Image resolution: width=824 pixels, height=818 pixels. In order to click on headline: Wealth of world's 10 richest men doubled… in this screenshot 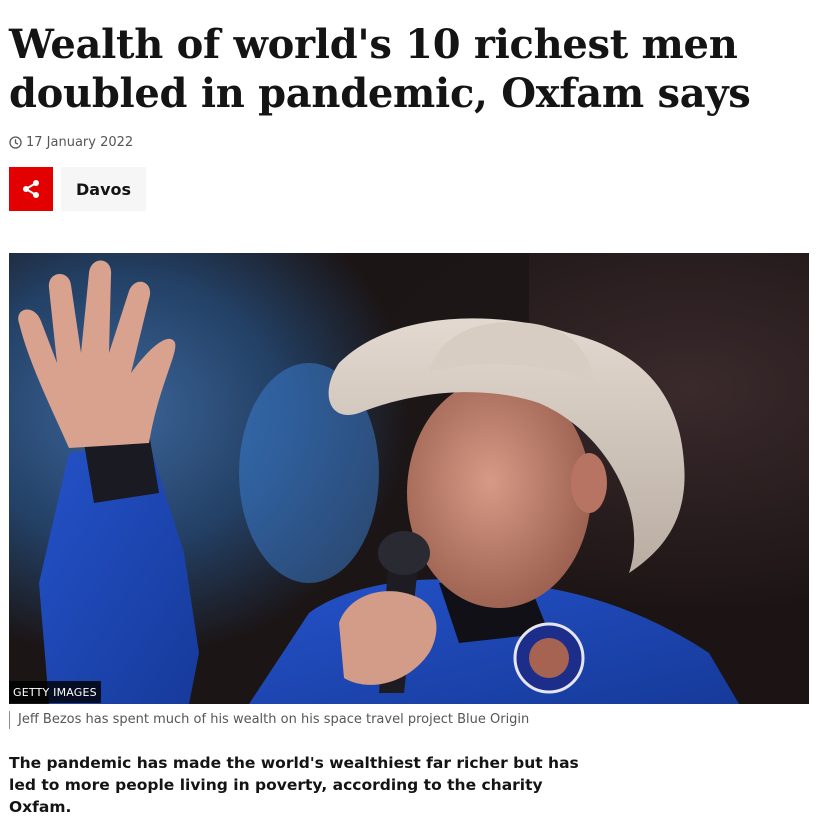, I will do `click(380, 69)`.